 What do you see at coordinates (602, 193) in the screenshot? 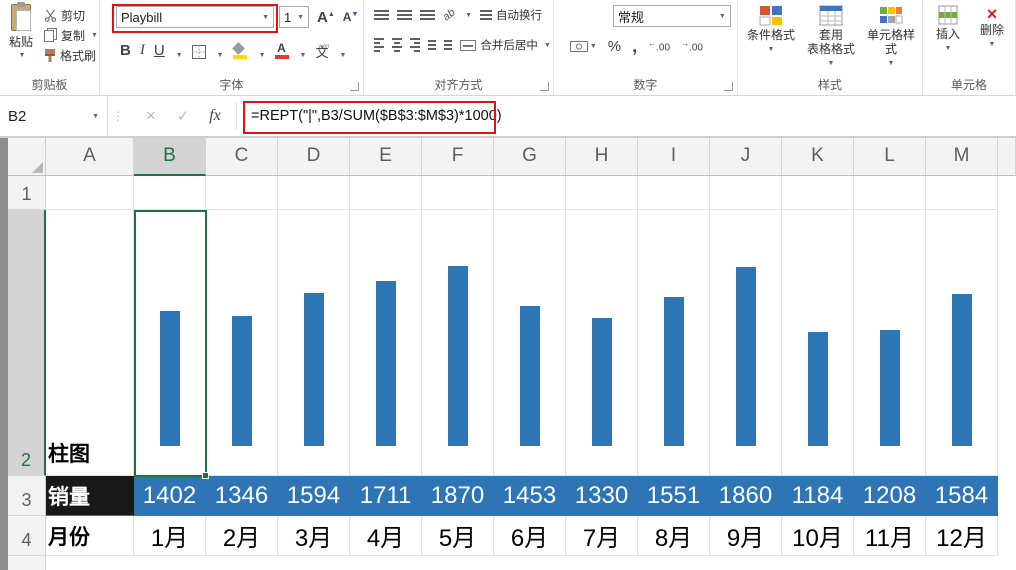
I see `cell-H1` at bounding box center [602, 193].